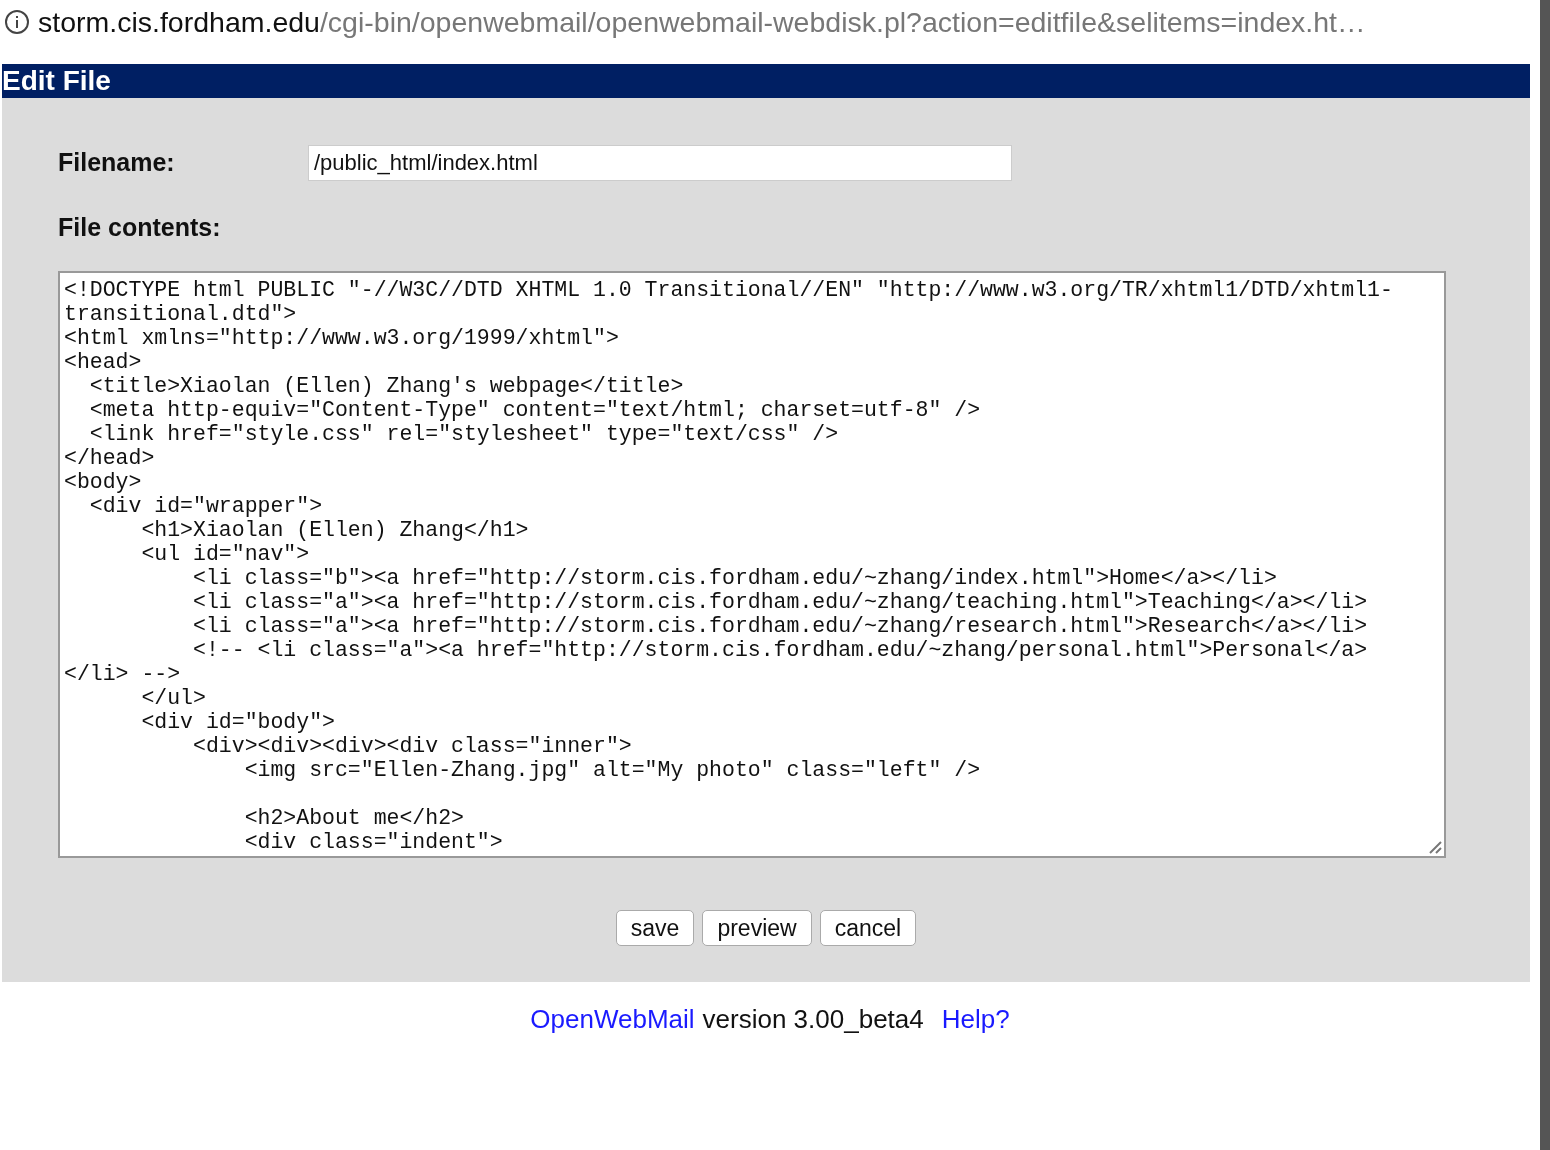  Describe the element at coordinates (612, 1019) in the screenshot. I see `openwebmail-link: OpenWebMail` at that location.